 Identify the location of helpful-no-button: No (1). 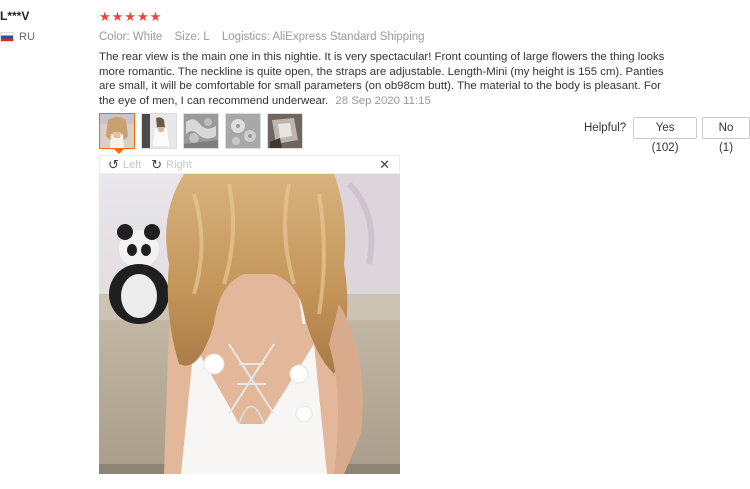
(726, 135).